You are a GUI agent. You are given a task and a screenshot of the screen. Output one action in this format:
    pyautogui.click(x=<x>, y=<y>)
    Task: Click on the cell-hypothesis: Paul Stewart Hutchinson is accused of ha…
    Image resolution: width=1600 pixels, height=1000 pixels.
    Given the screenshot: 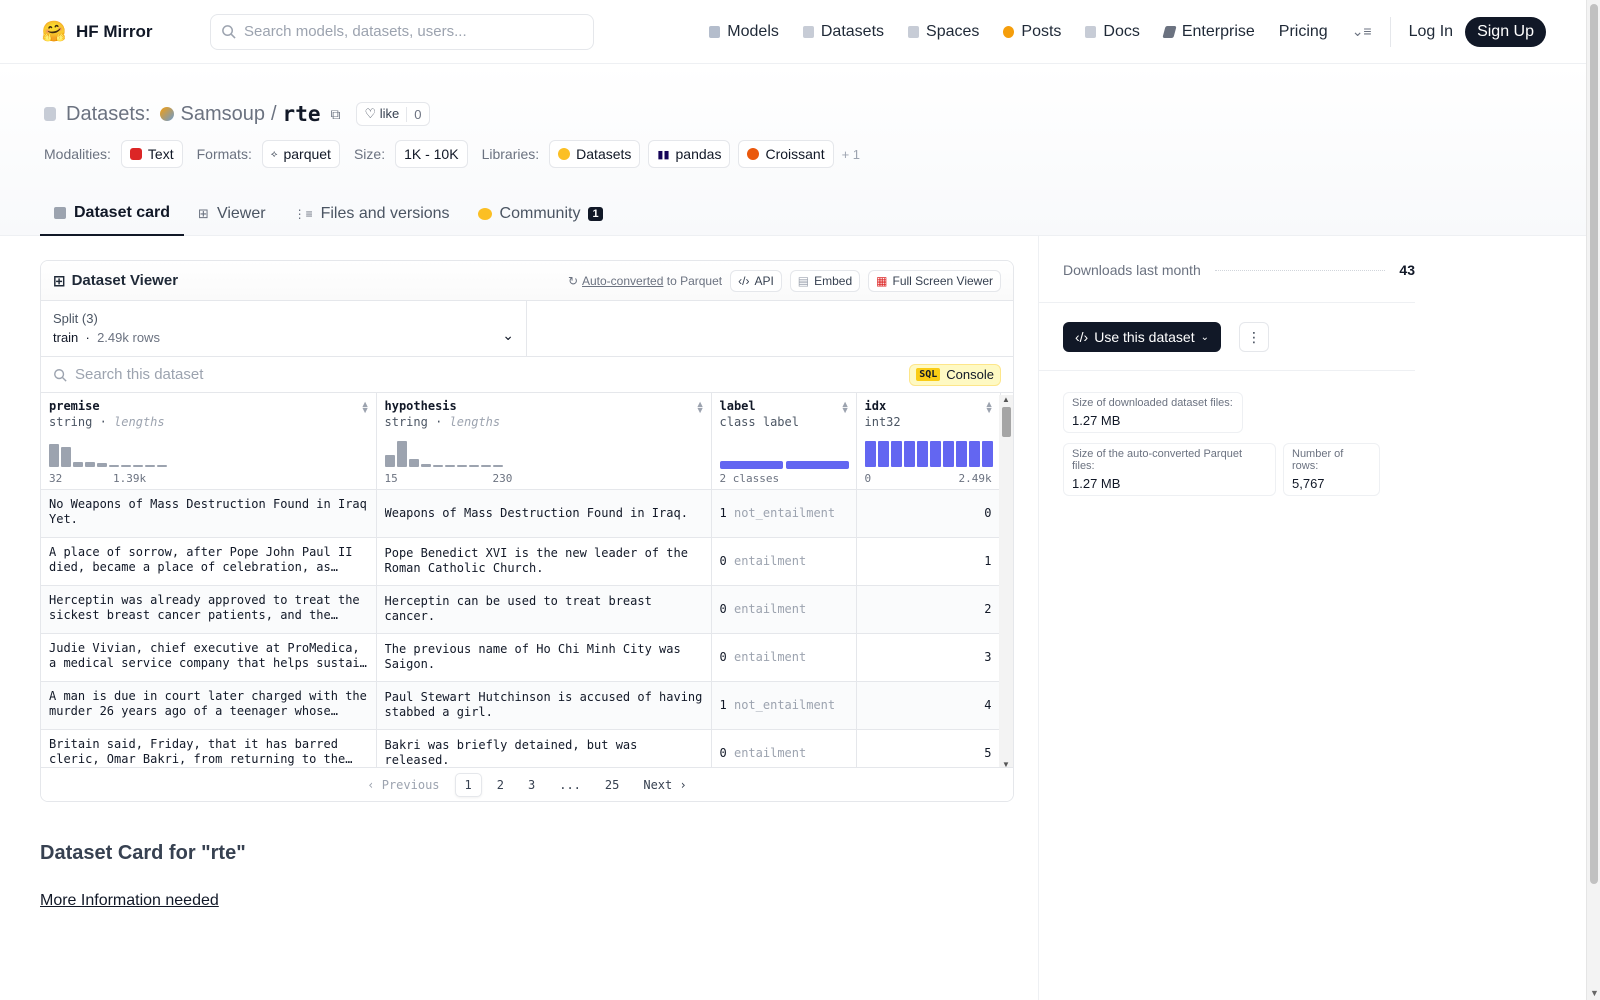 What is the action you would take?
    pyautogui.click(x=544, y=705)
    